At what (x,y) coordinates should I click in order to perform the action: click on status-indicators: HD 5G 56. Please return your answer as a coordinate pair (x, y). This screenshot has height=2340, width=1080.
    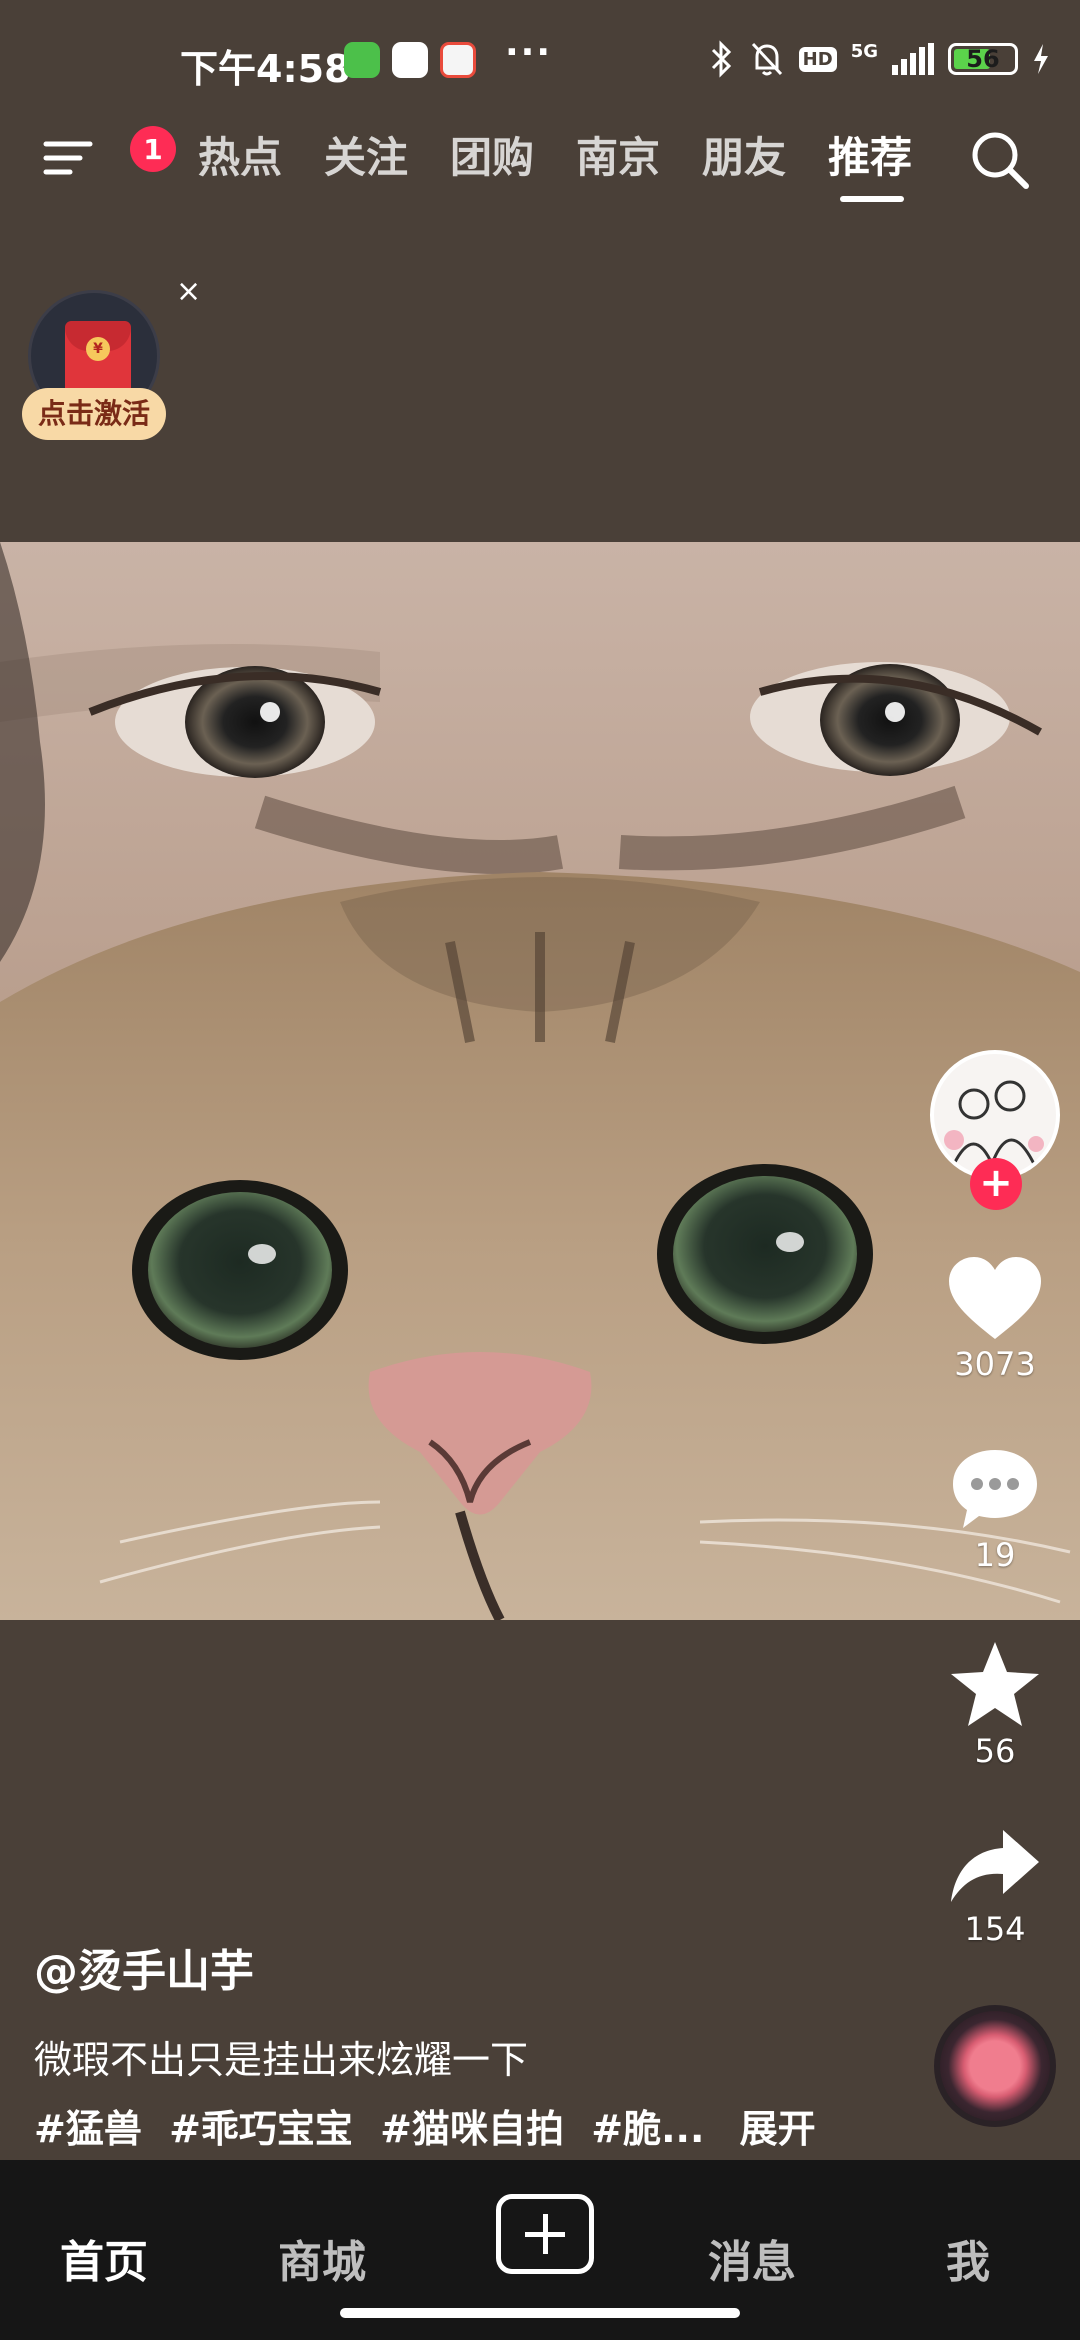
    Looking at the image, I should click on (879, 59).